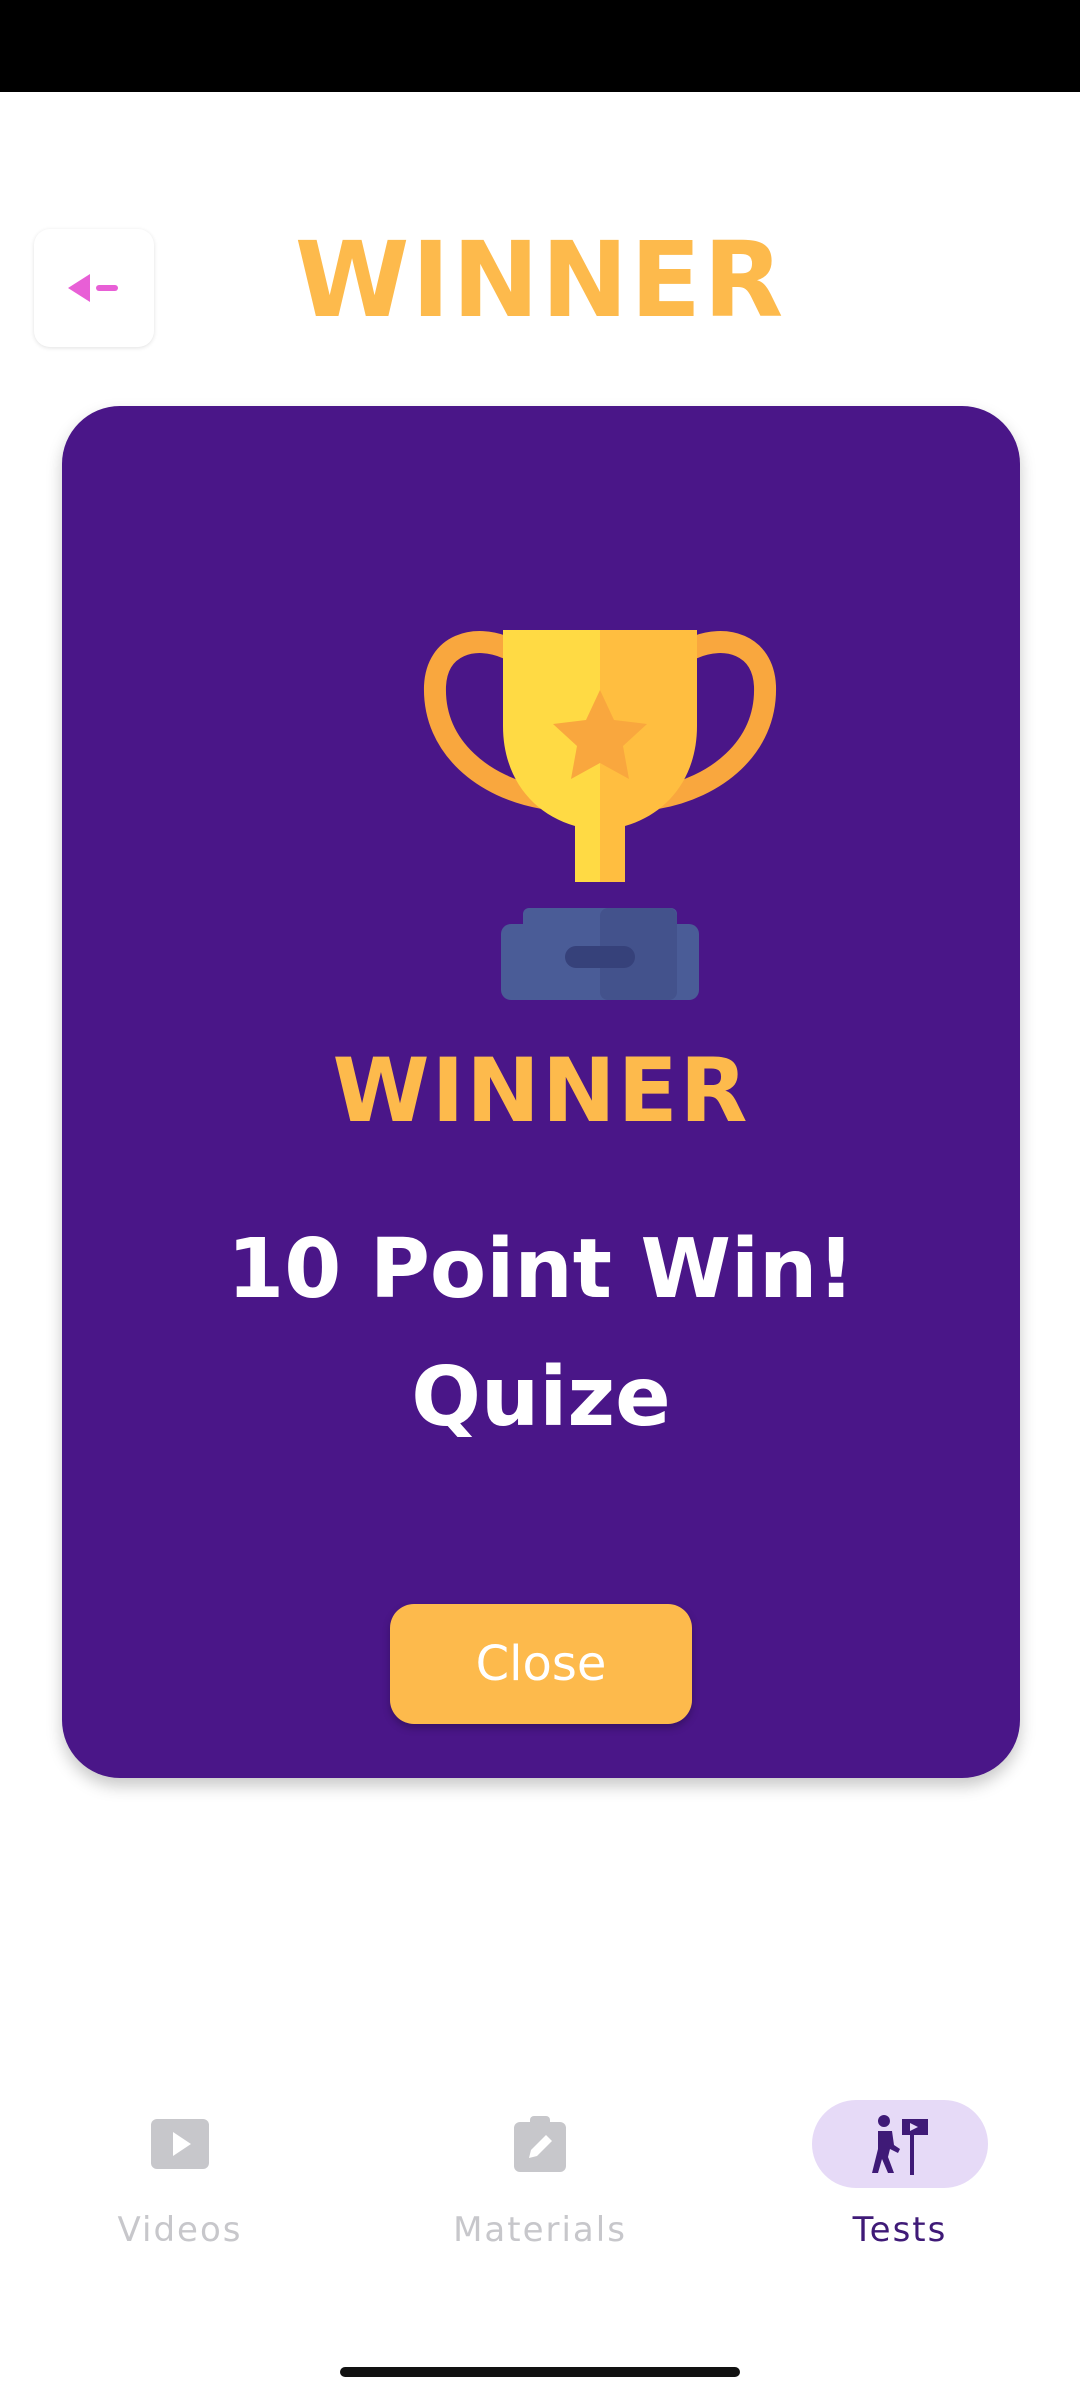 The height and width of the screenshot is (2400, 1080). I want to click on clipboard-edit-icon, so click(540, 2144).